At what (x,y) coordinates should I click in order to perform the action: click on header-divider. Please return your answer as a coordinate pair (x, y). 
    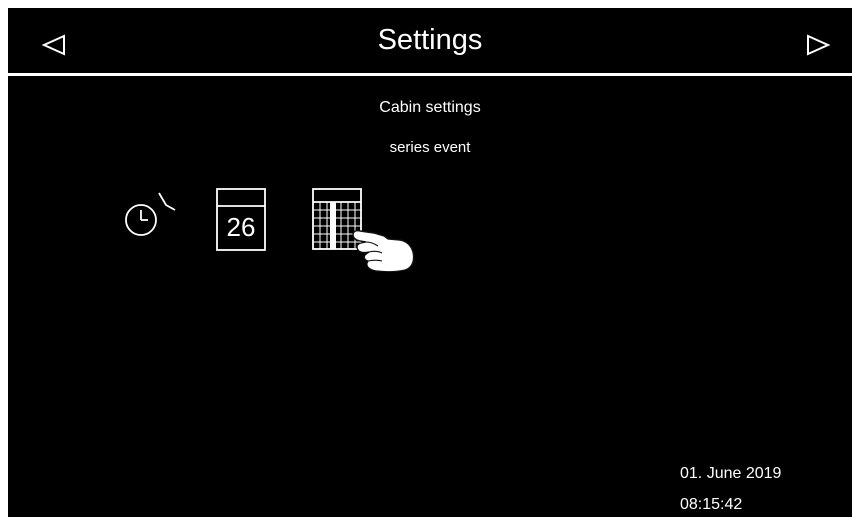
    Looking at the image, I should click on (430, 74).